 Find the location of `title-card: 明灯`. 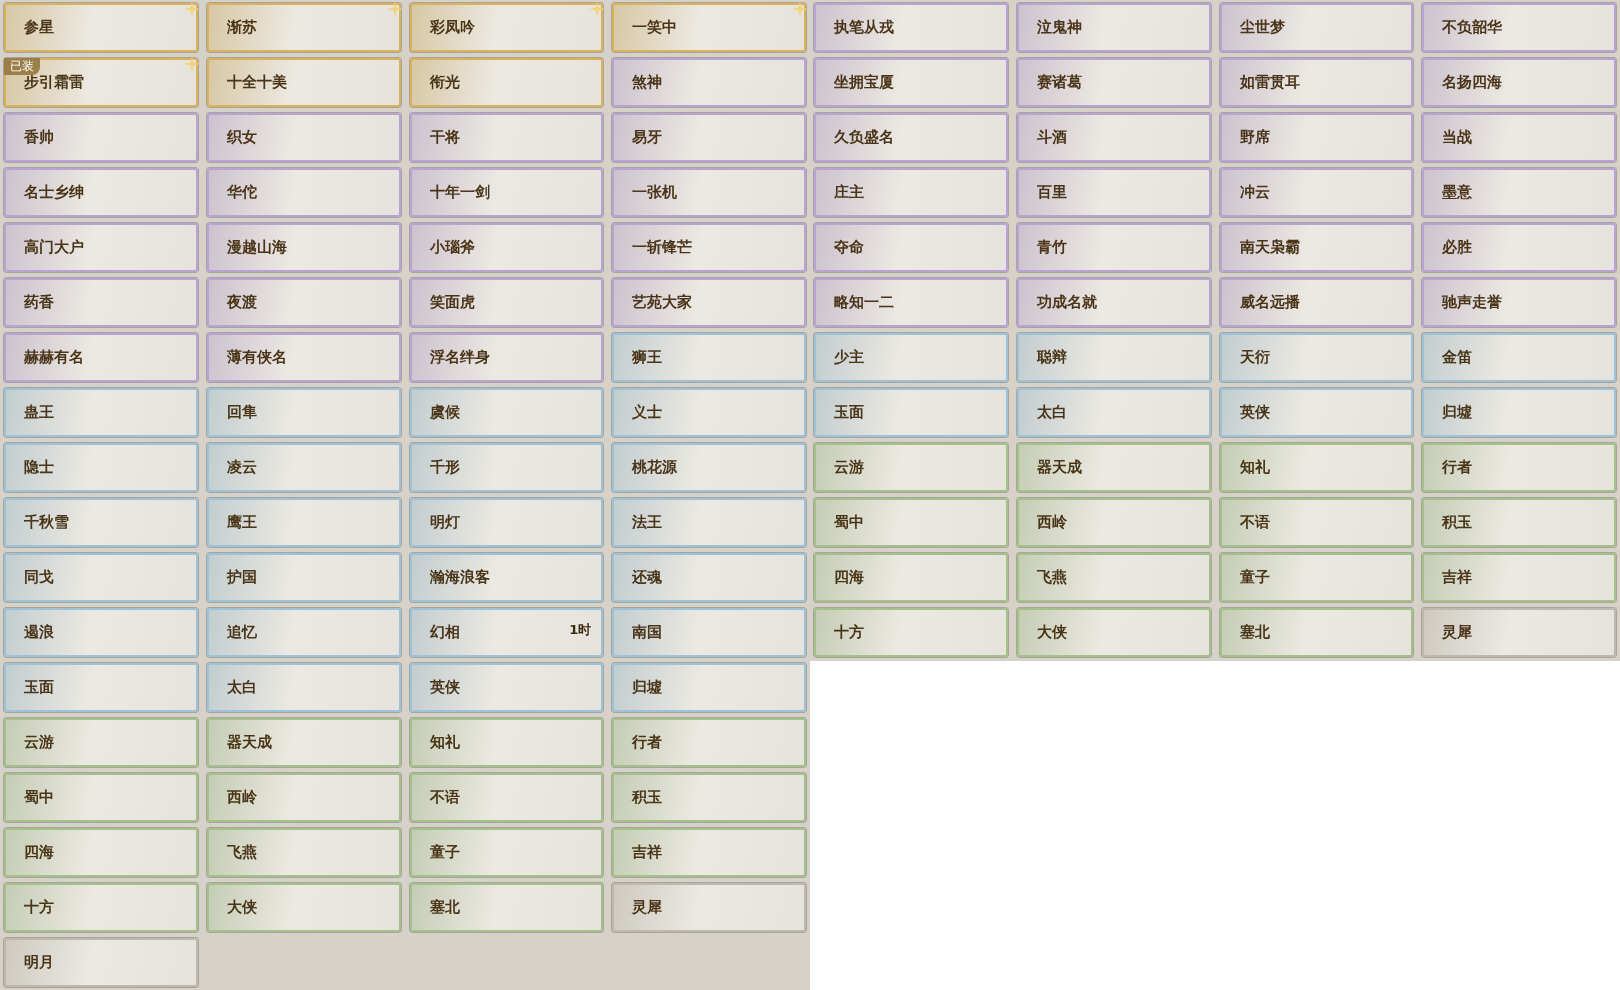

title-card: 明灯 is located at coordinates (506, 522).